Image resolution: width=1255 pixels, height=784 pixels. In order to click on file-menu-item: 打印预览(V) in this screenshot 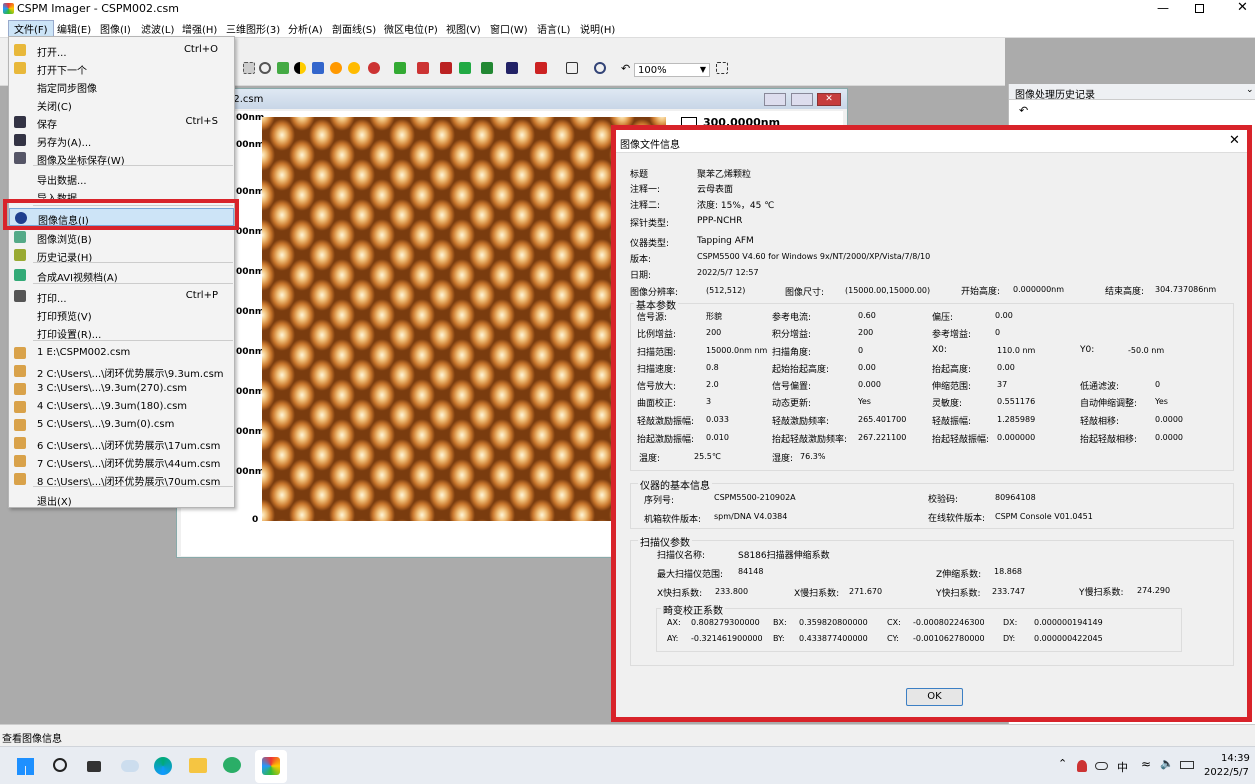, I will do `click(121, 314)`.